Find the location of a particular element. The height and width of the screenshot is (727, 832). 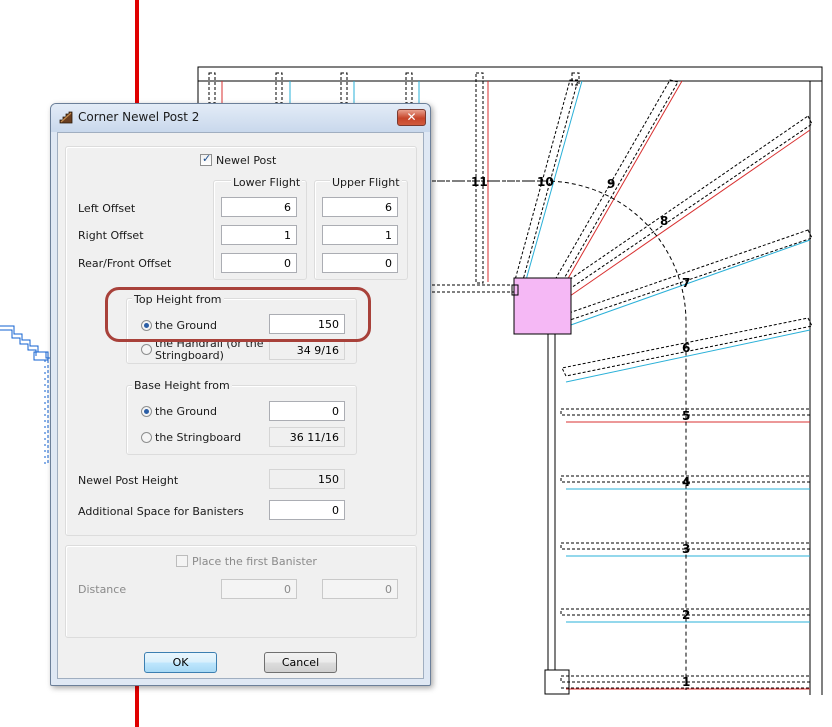

base-height-stringboard-value: 36 11/16 is located at coordinates (307, 437).